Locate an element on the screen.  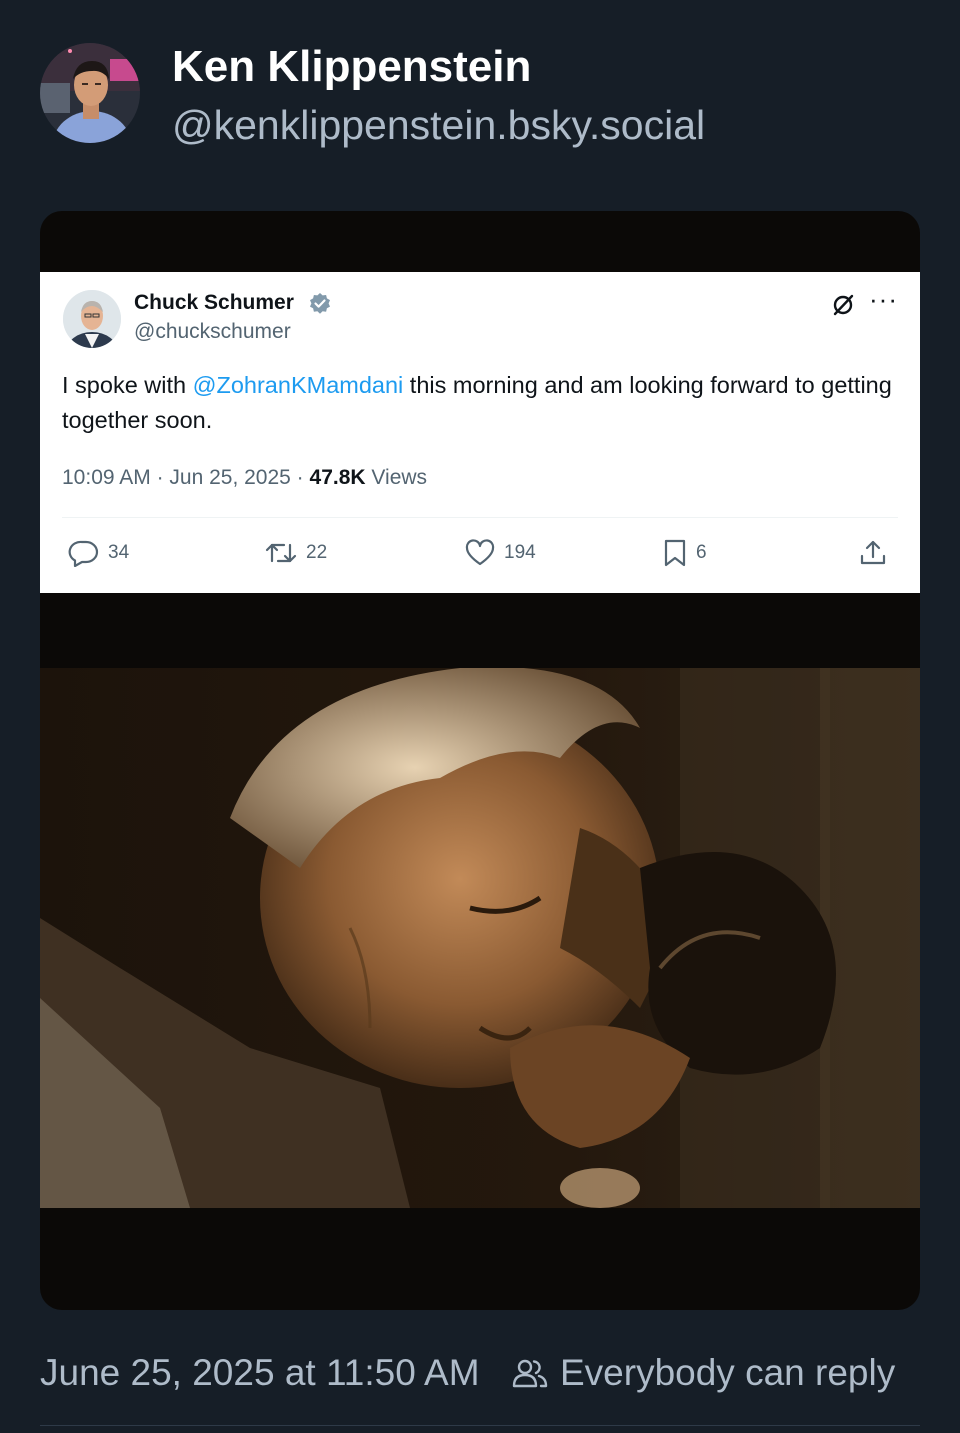
repost-icon is located at coordinates (281, 553).